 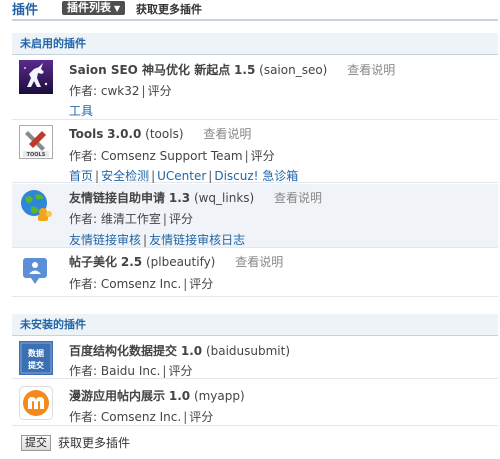 What do you see at coordinates (124, 134) in the screenshot?
I see `plugin-version: 3.0.0` at bounding box center [124, 134].